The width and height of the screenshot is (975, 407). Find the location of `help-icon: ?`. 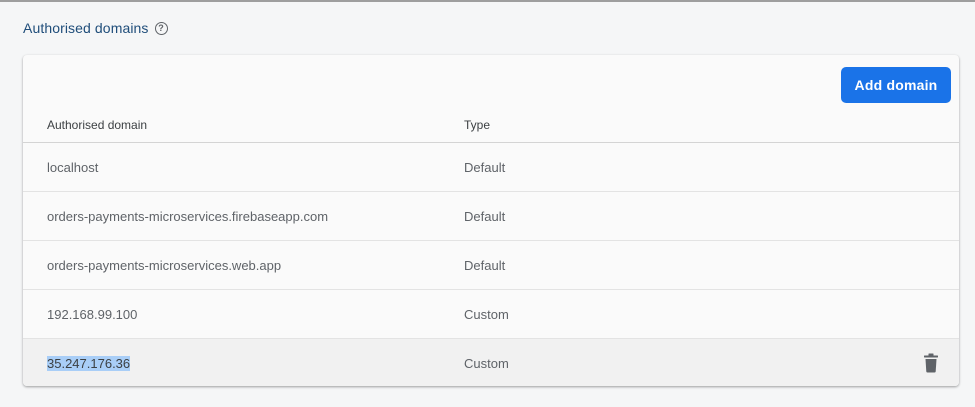

help-icon: ? is located at coordinates (161, 28).